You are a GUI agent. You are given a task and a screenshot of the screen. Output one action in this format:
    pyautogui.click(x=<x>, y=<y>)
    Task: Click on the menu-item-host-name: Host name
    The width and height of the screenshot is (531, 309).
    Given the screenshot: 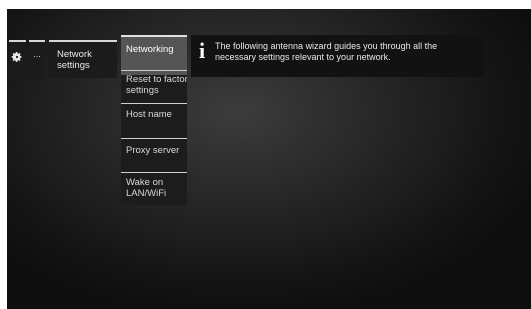 What is the action you would take?
    pyautogui.click(x=154, y=120)
    